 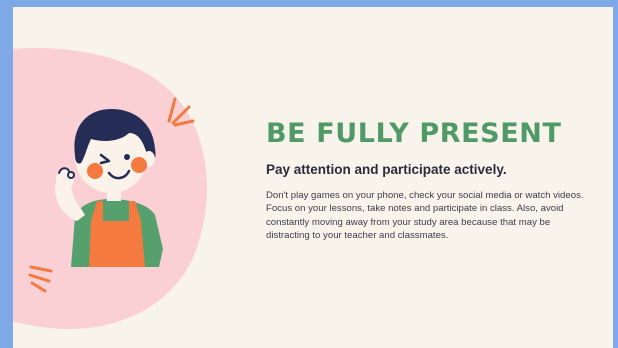 What do you see at coordinates (386, 169) in the screenshot?
I see `slide-subtitle: Pay attention and participate actively.` at bounding box center [386, 169].